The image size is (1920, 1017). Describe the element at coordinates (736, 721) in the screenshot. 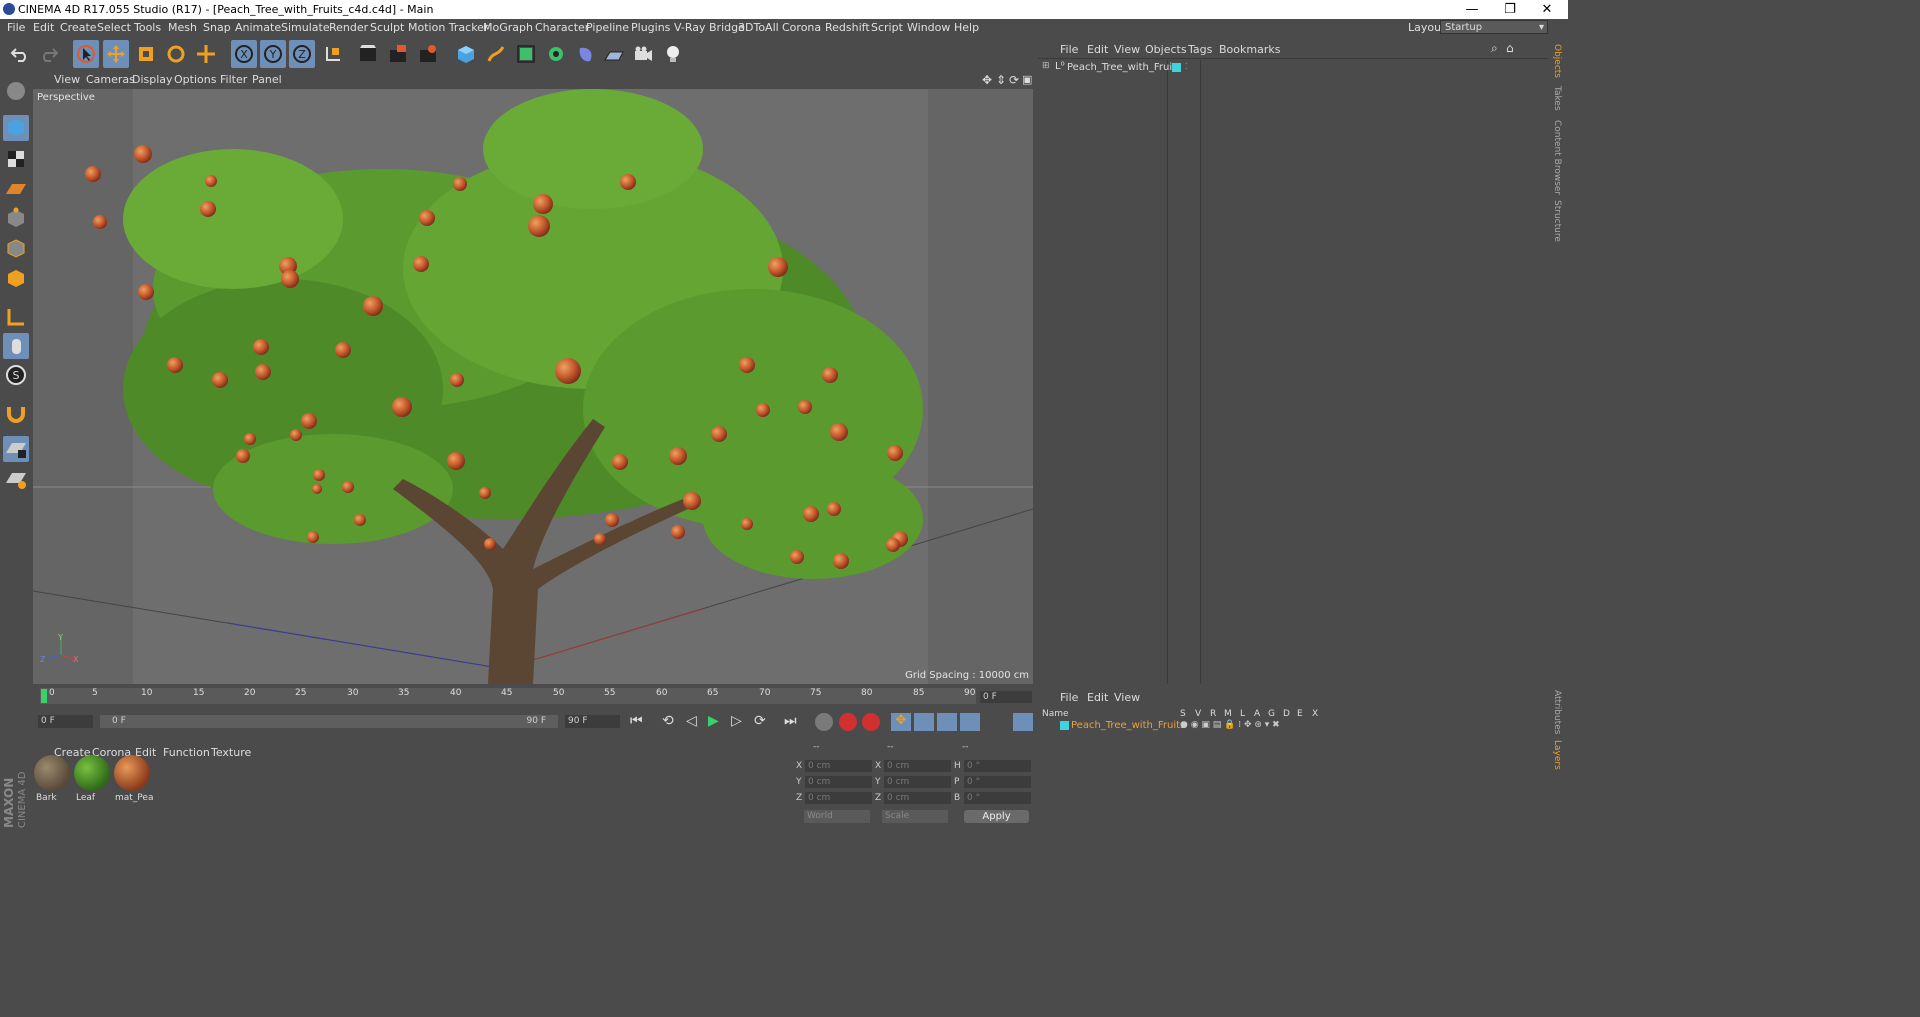

I see `next-frame-button: ▷` at that location.